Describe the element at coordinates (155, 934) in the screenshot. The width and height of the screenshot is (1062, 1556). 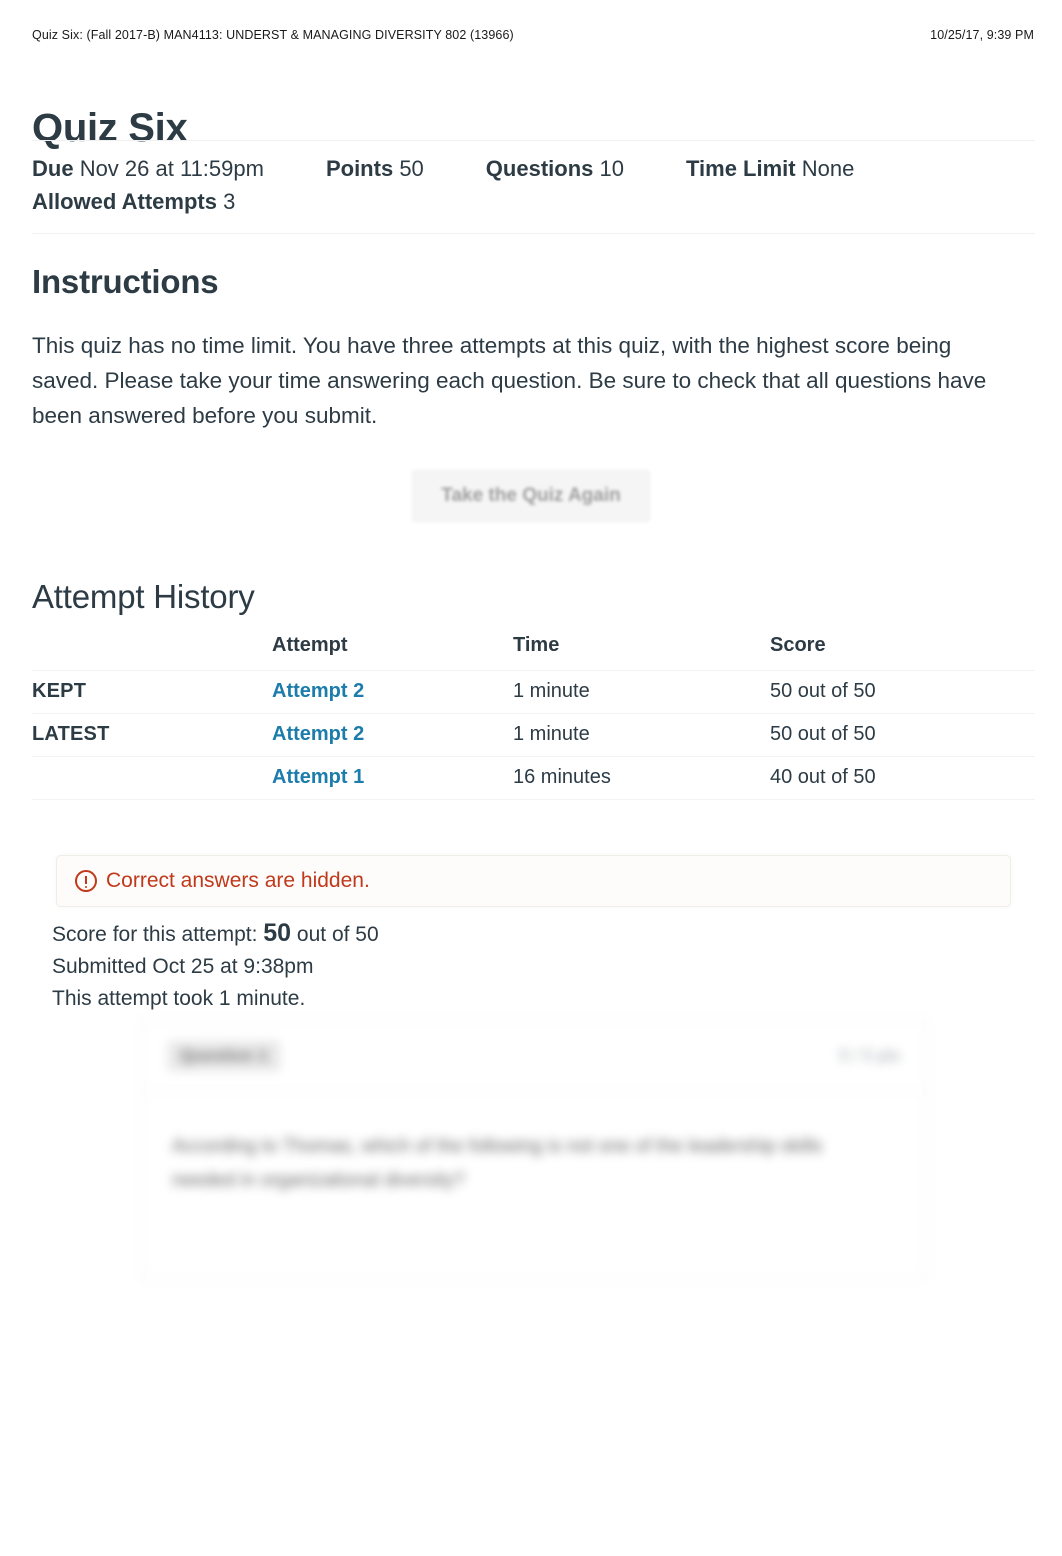
I see `score-prefix-label: Score for this attempt:` at that location.